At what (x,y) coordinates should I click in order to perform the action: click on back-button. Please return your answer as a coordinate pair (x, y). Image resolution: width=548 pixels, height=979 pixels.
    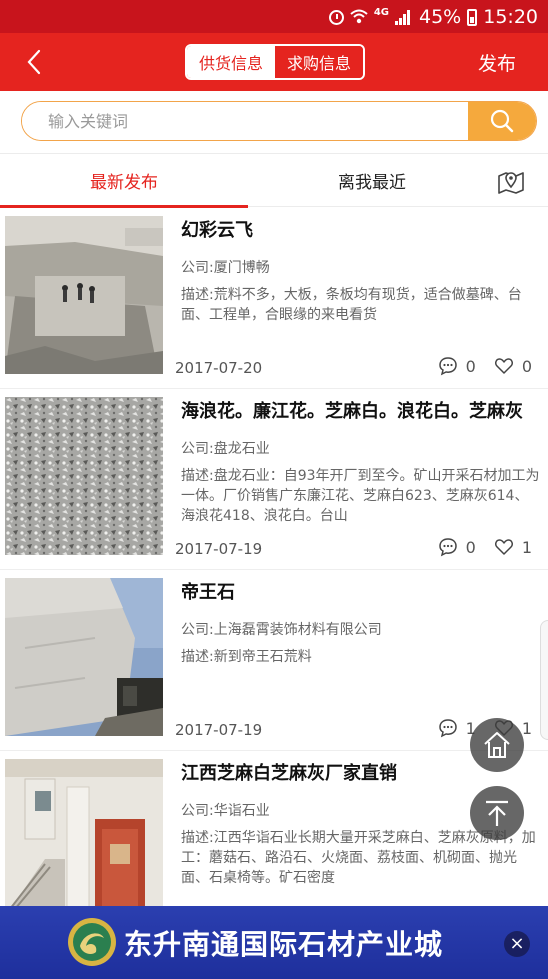
    Looking at the image, I should click on (35, 62).